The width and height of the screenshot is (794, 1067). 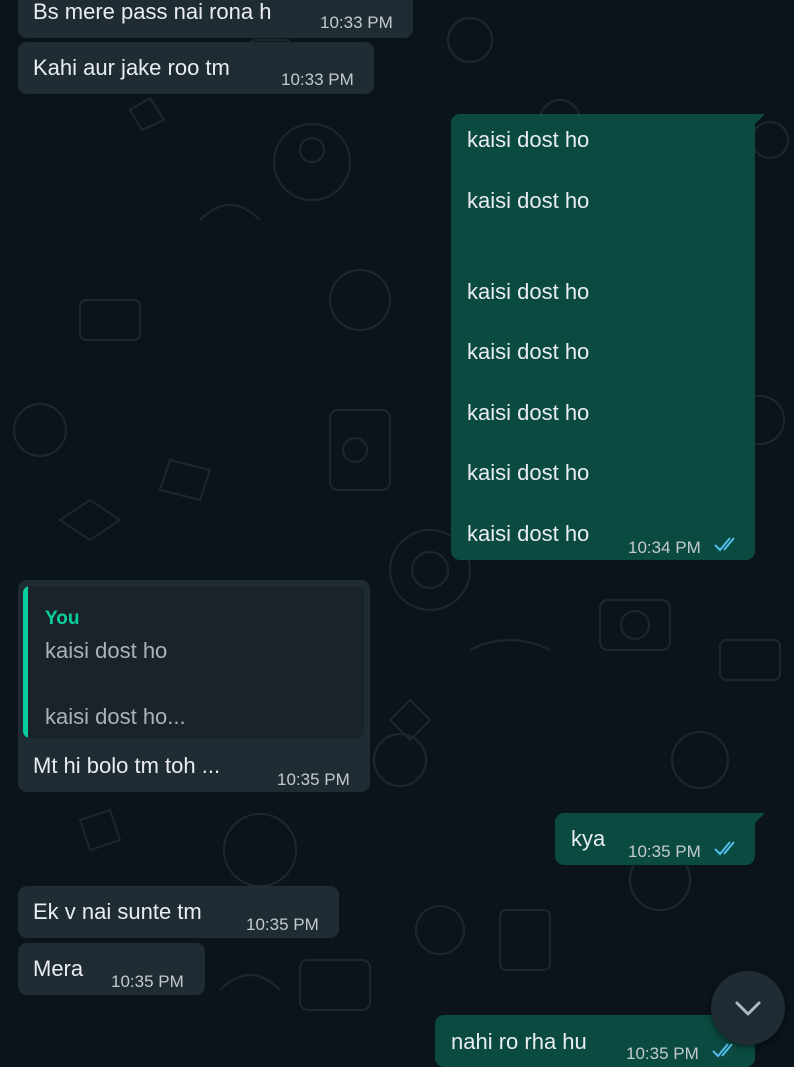 I want to click on quote-text: kaisi dost ho, so click(x=106, y=650).